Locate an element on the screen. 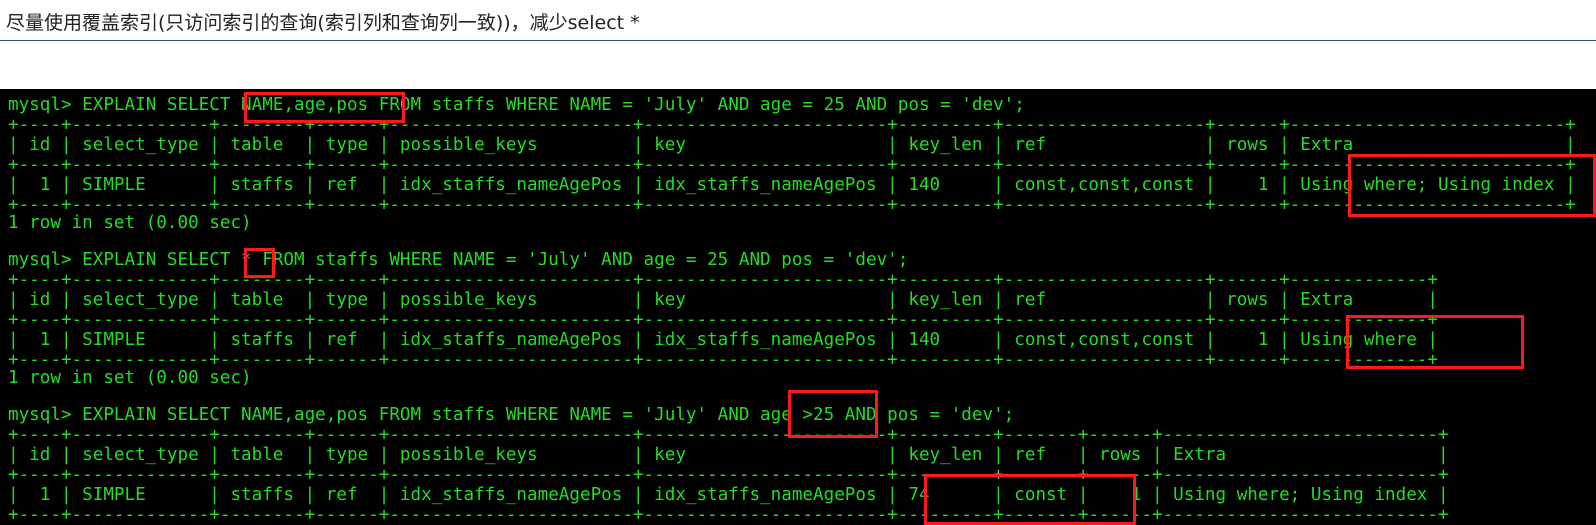 The height and width of the screenshot is (525, 1596). highlight-extra-using-where is located at coordinates (1435, 342).